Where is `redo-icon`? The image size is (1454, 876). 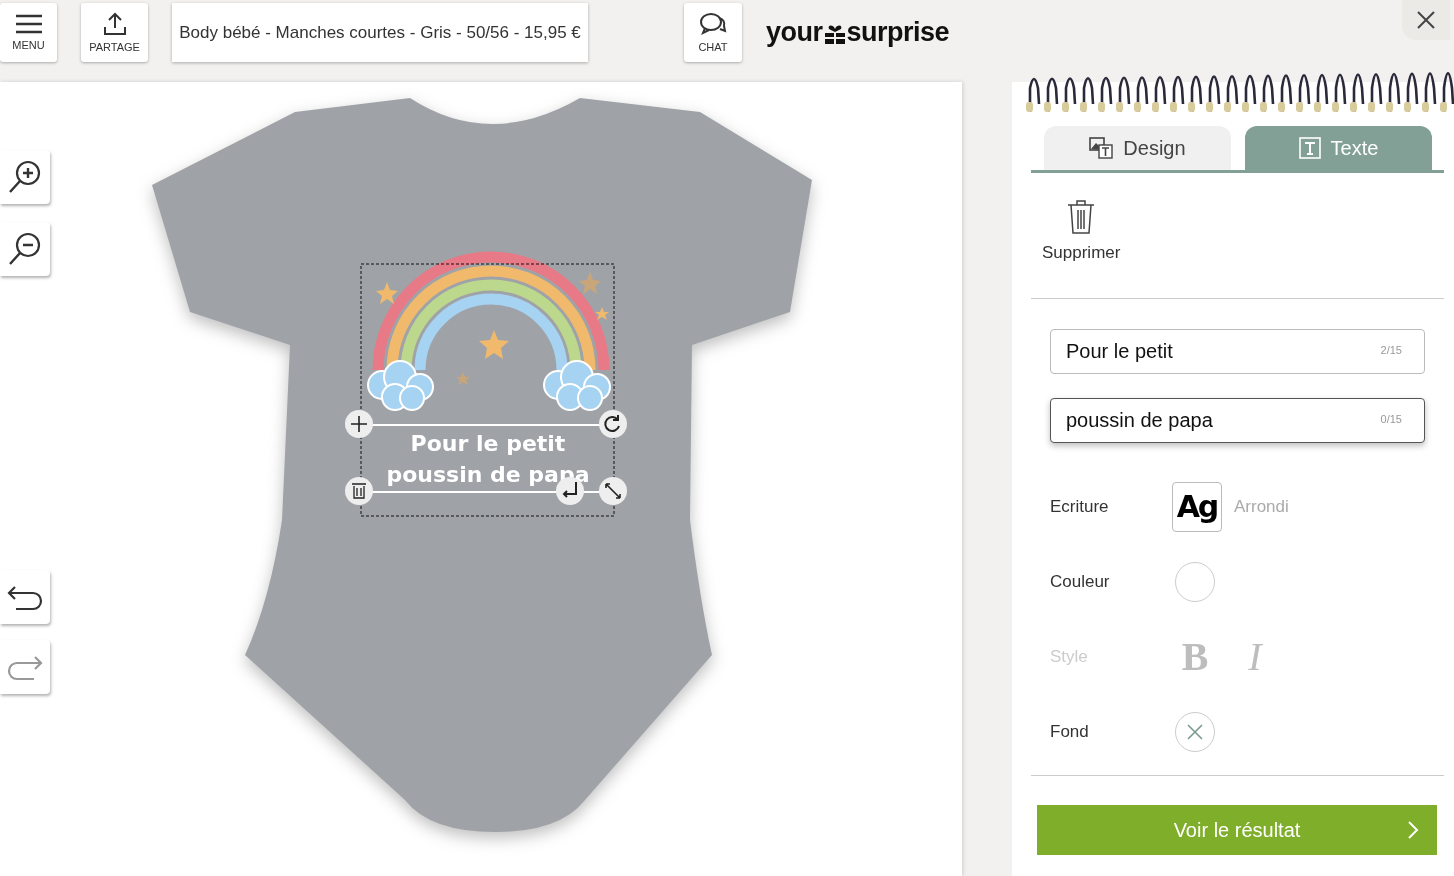
redo-icon is located at coordinates (25, 667).